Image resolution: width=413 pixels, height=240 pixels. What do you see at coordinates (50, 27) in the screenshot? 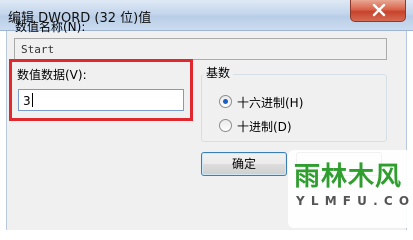
I see `value-name-label: 数值名称(N):` at bounding box center [50, 27].